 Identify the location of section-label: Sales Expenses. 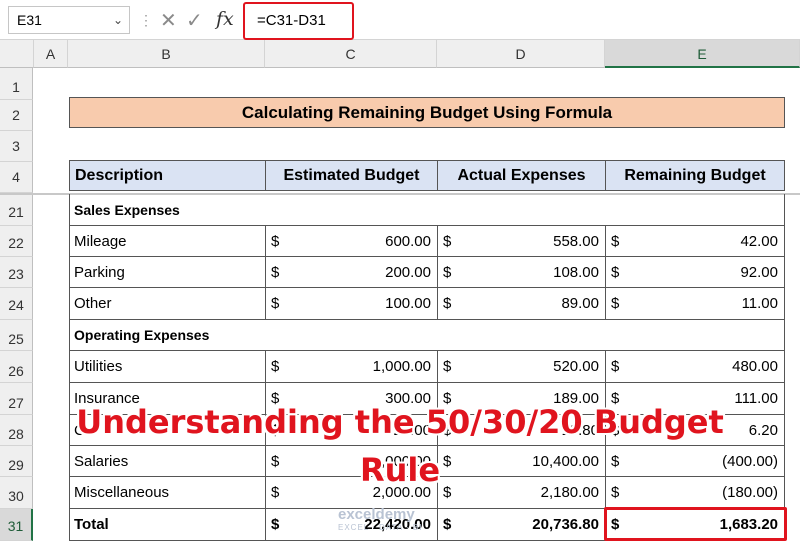
(427, 210).